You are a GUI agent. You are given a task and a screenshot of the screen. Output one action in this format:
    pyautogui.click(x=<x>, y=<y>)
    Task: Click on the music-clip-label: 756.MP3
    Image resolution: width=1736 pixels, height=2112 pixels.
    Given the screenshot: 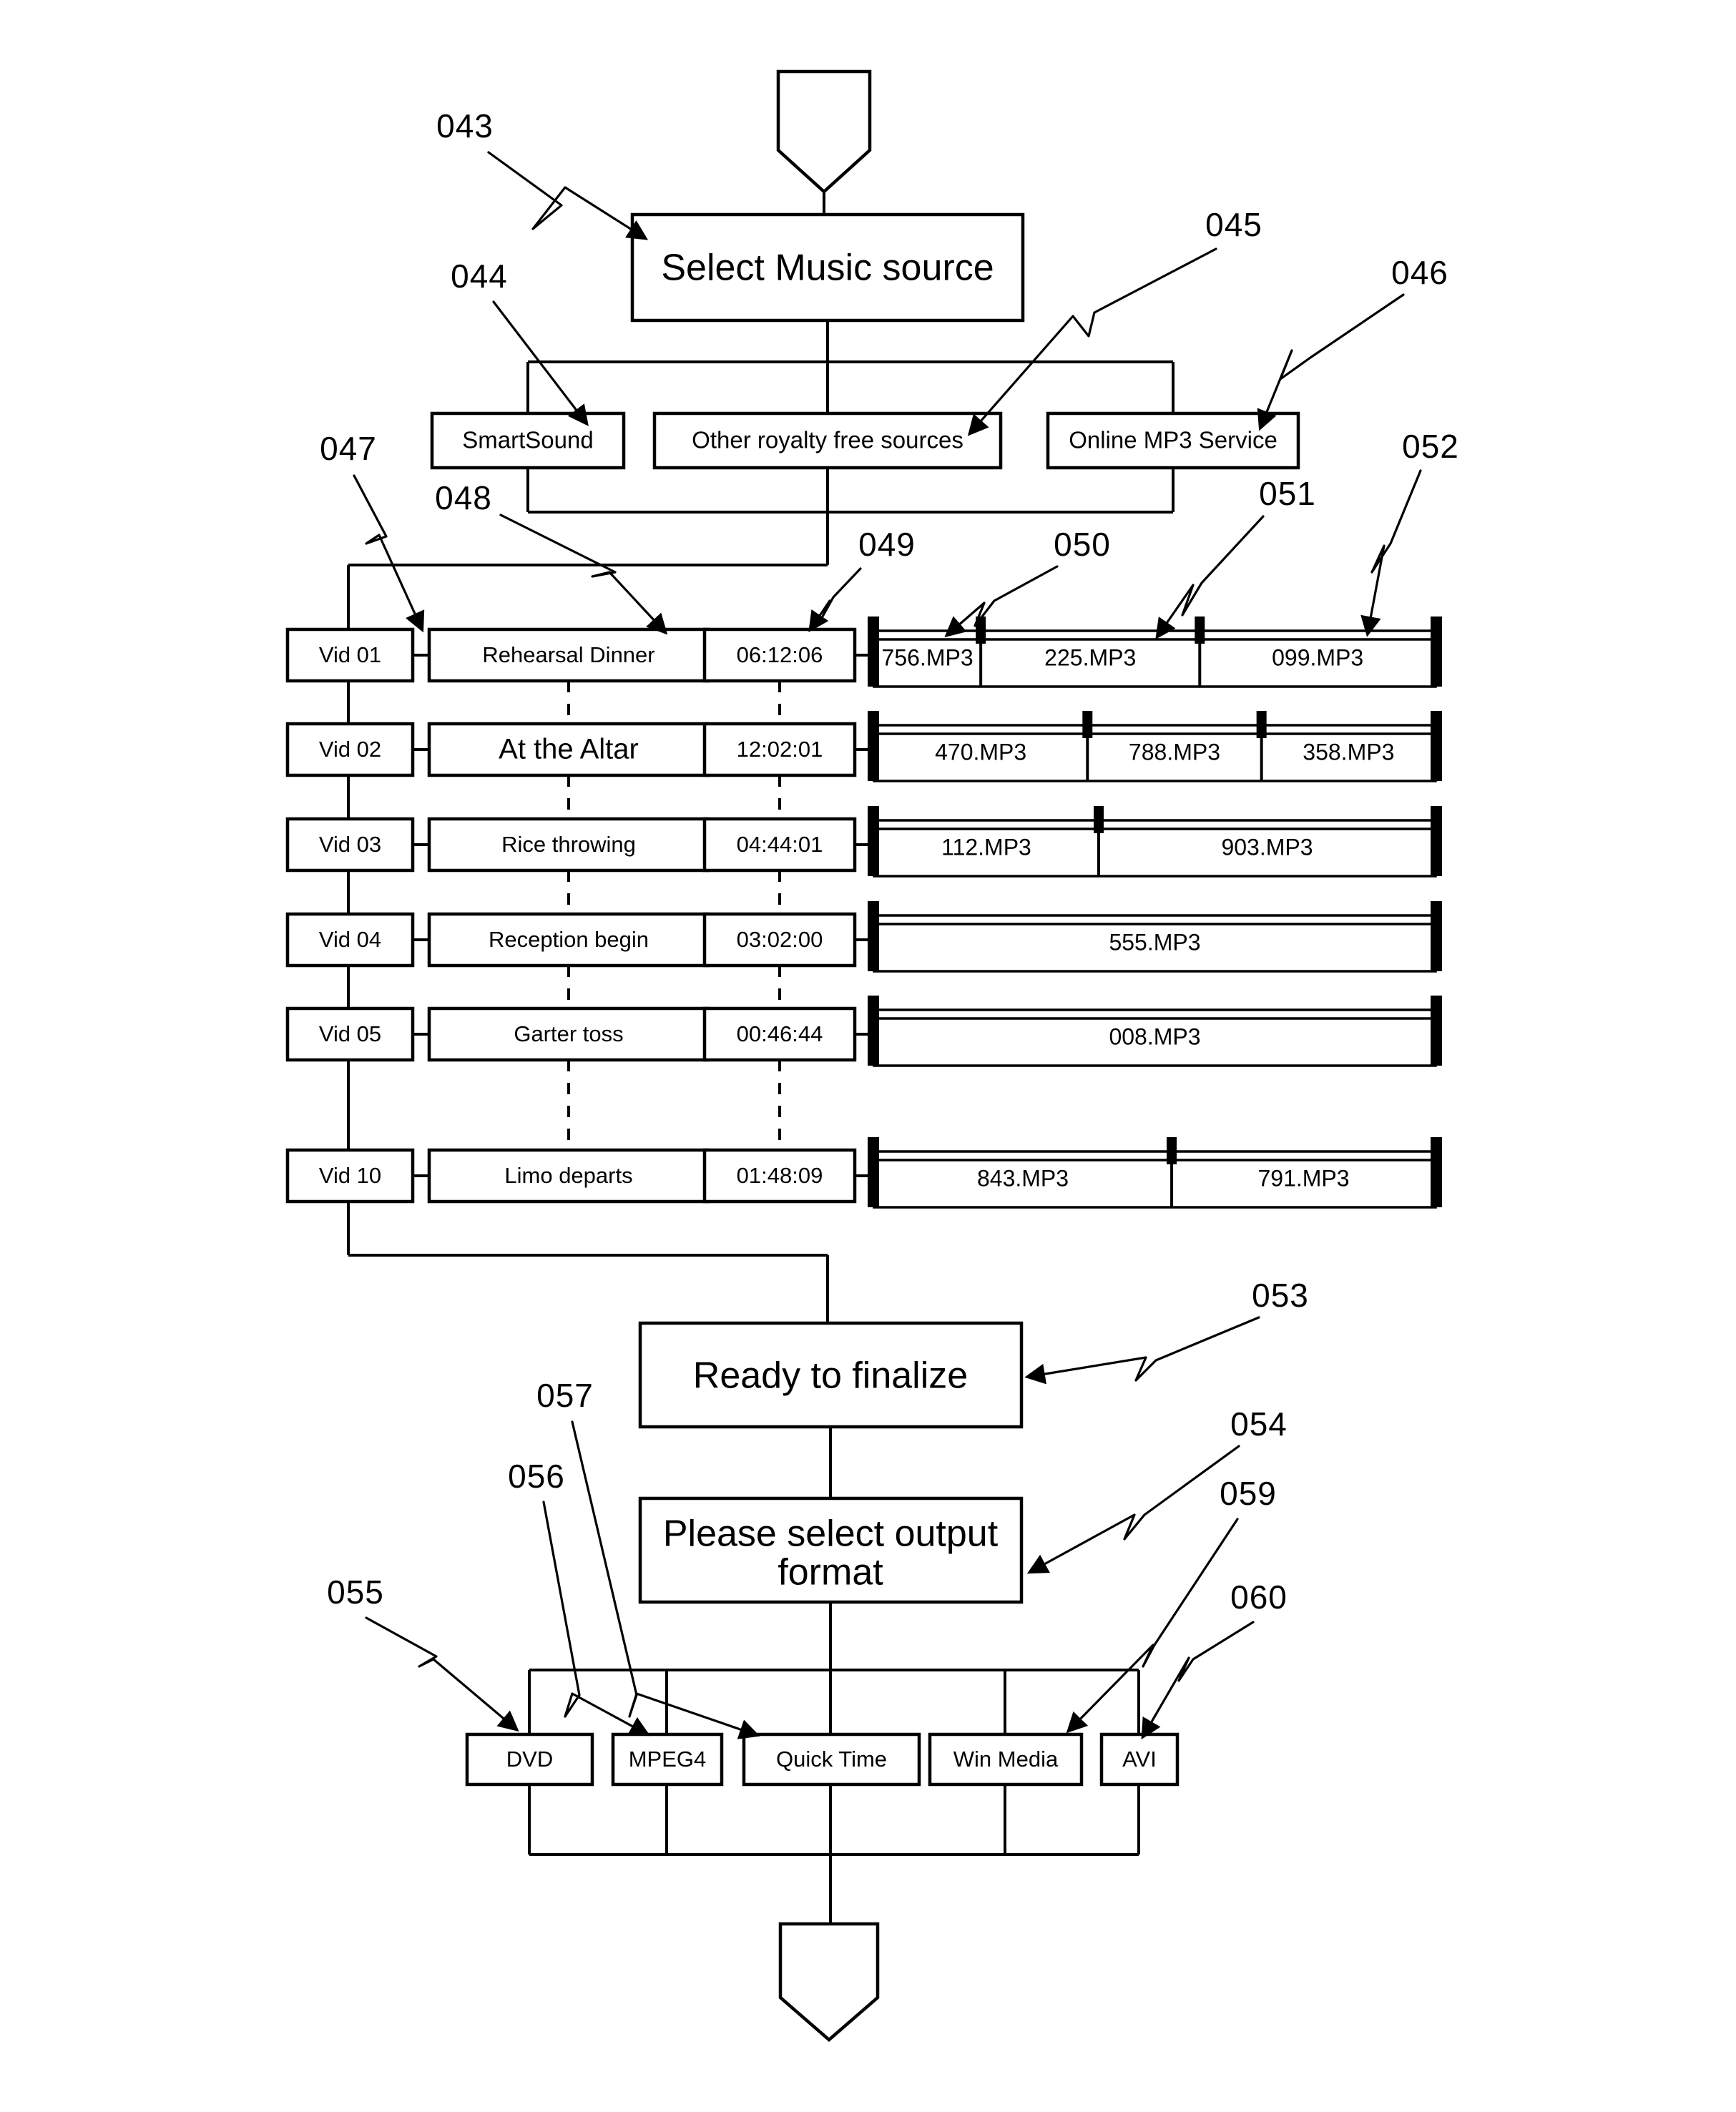 What is the action you would take?
    pyautogui.click(x=928, y=657)
    